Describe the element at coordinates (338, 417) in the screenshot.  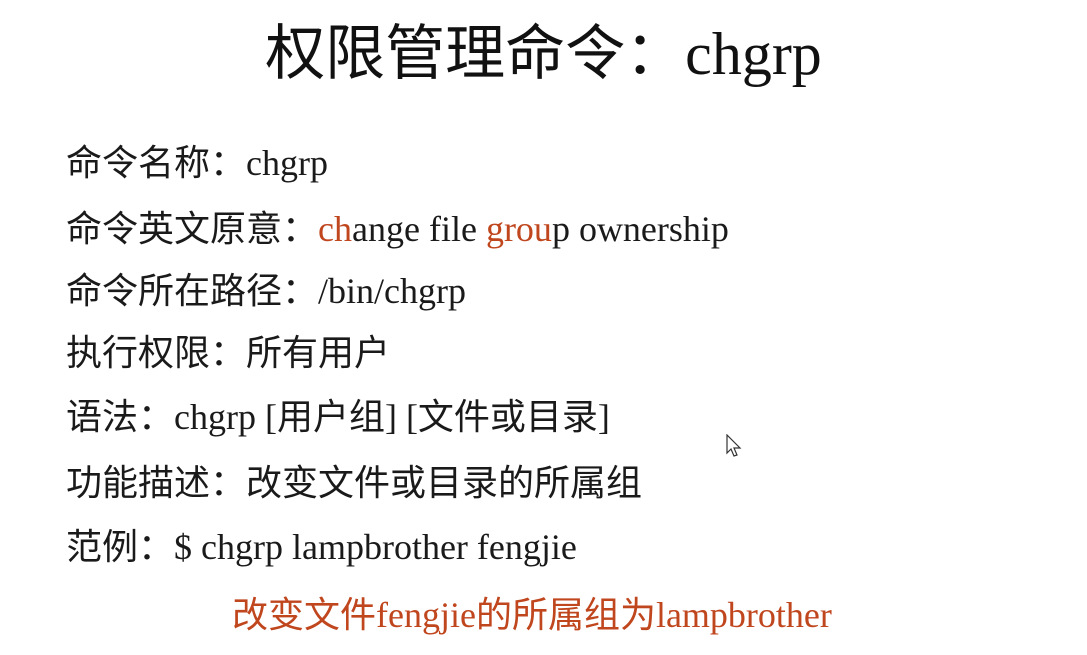
I see `syntax-line: 语法：chgrp [用户组] [文件或目录]` at that location.